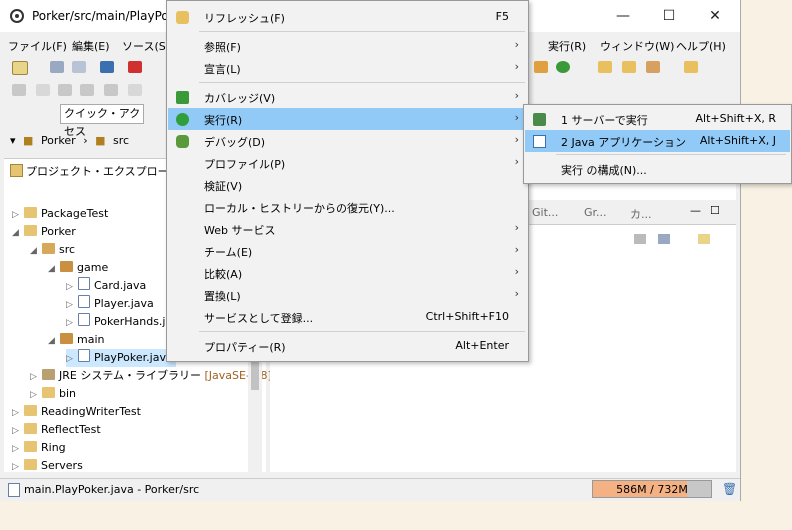 This screenshot has height=530, width=792. I want to click on grid-icon, so click(541, 67).